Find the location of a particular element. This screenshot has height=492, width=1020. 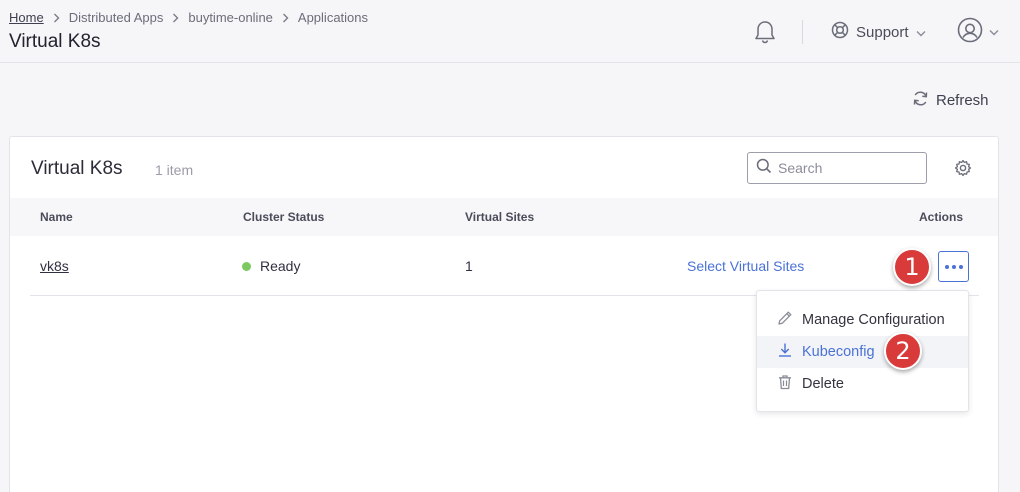

table-row: vk8s Ready 1 Select Virtual Sites is located at coordinates (504, 266).